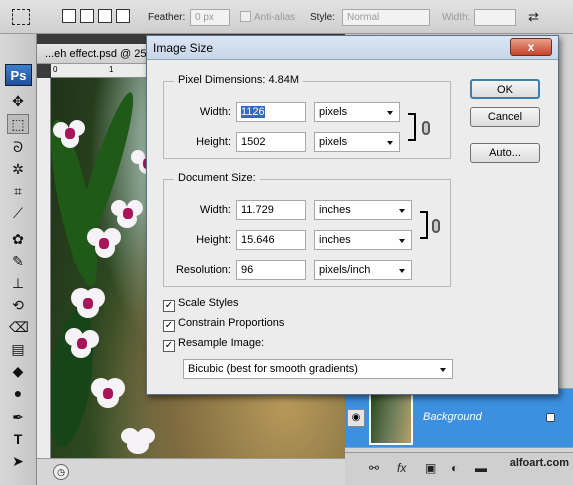  Describe the element at coordinates (386, 17) in the screenshot. I see `style-select: Normal` at that location.